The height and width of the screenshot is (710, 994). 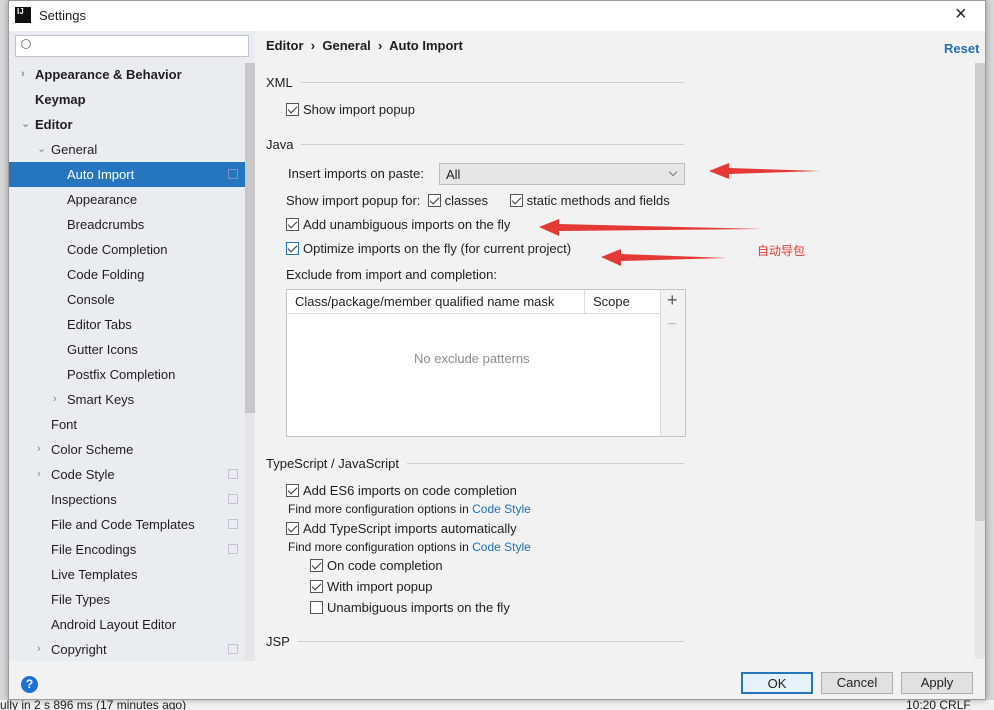 What do you see at coordinates (391, 274) in the screenshot?
I see `exclude-label: Exclude from import and completion:` at bounding box center [391, 274].